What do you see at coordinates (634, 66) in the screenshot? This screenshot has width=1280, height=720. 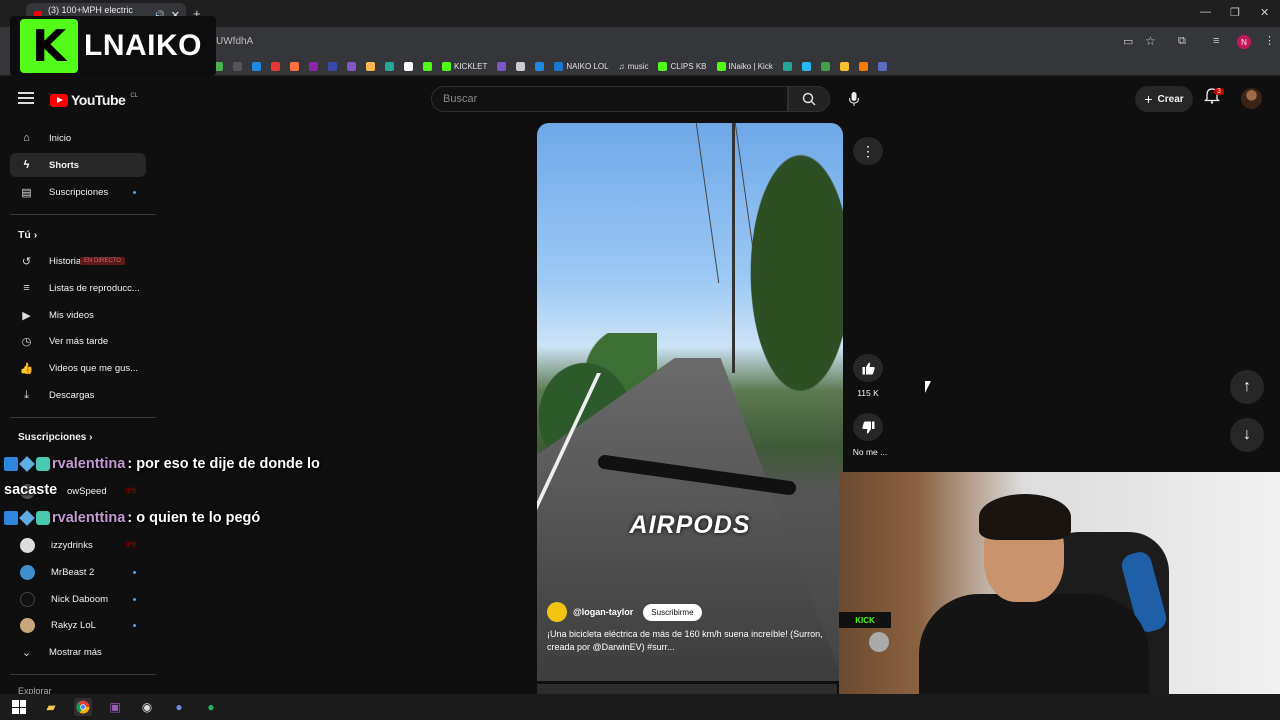 I see `bookmark-music: ♫ music` at bounding box center [634, 66].